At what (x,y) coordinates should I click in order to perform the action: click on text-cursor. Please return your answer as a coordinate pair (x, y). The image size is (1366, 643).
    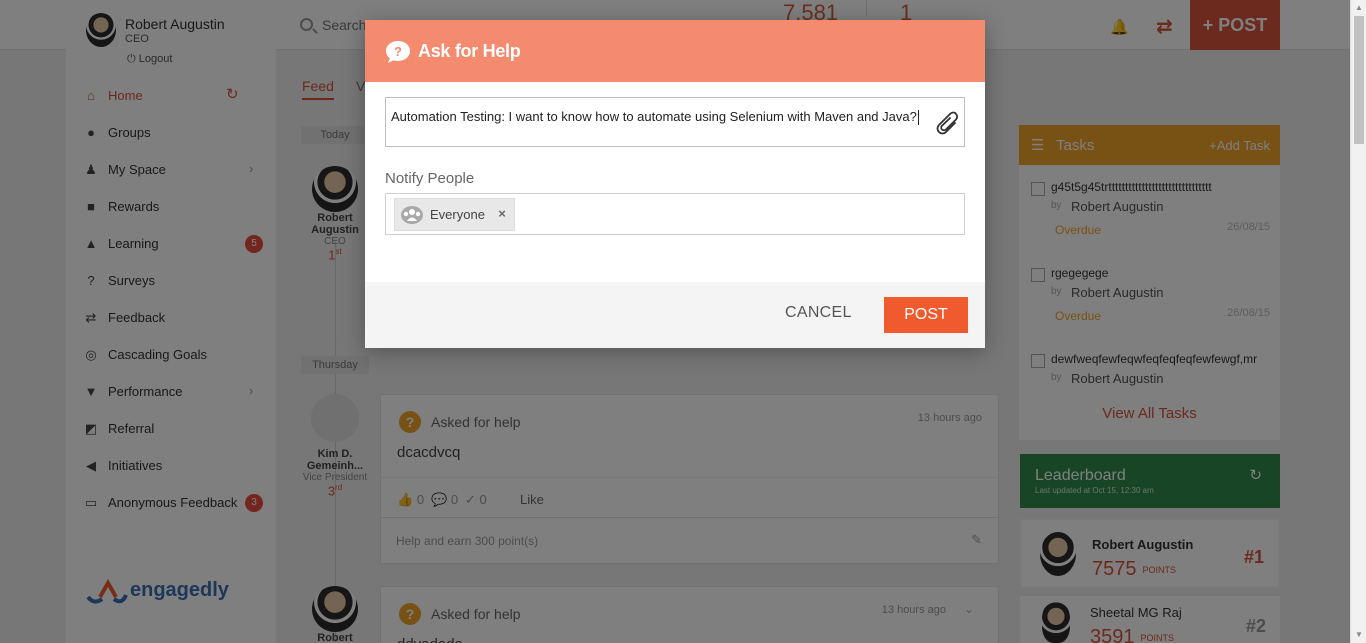
    Looking at the image, I should click on (918, 118).